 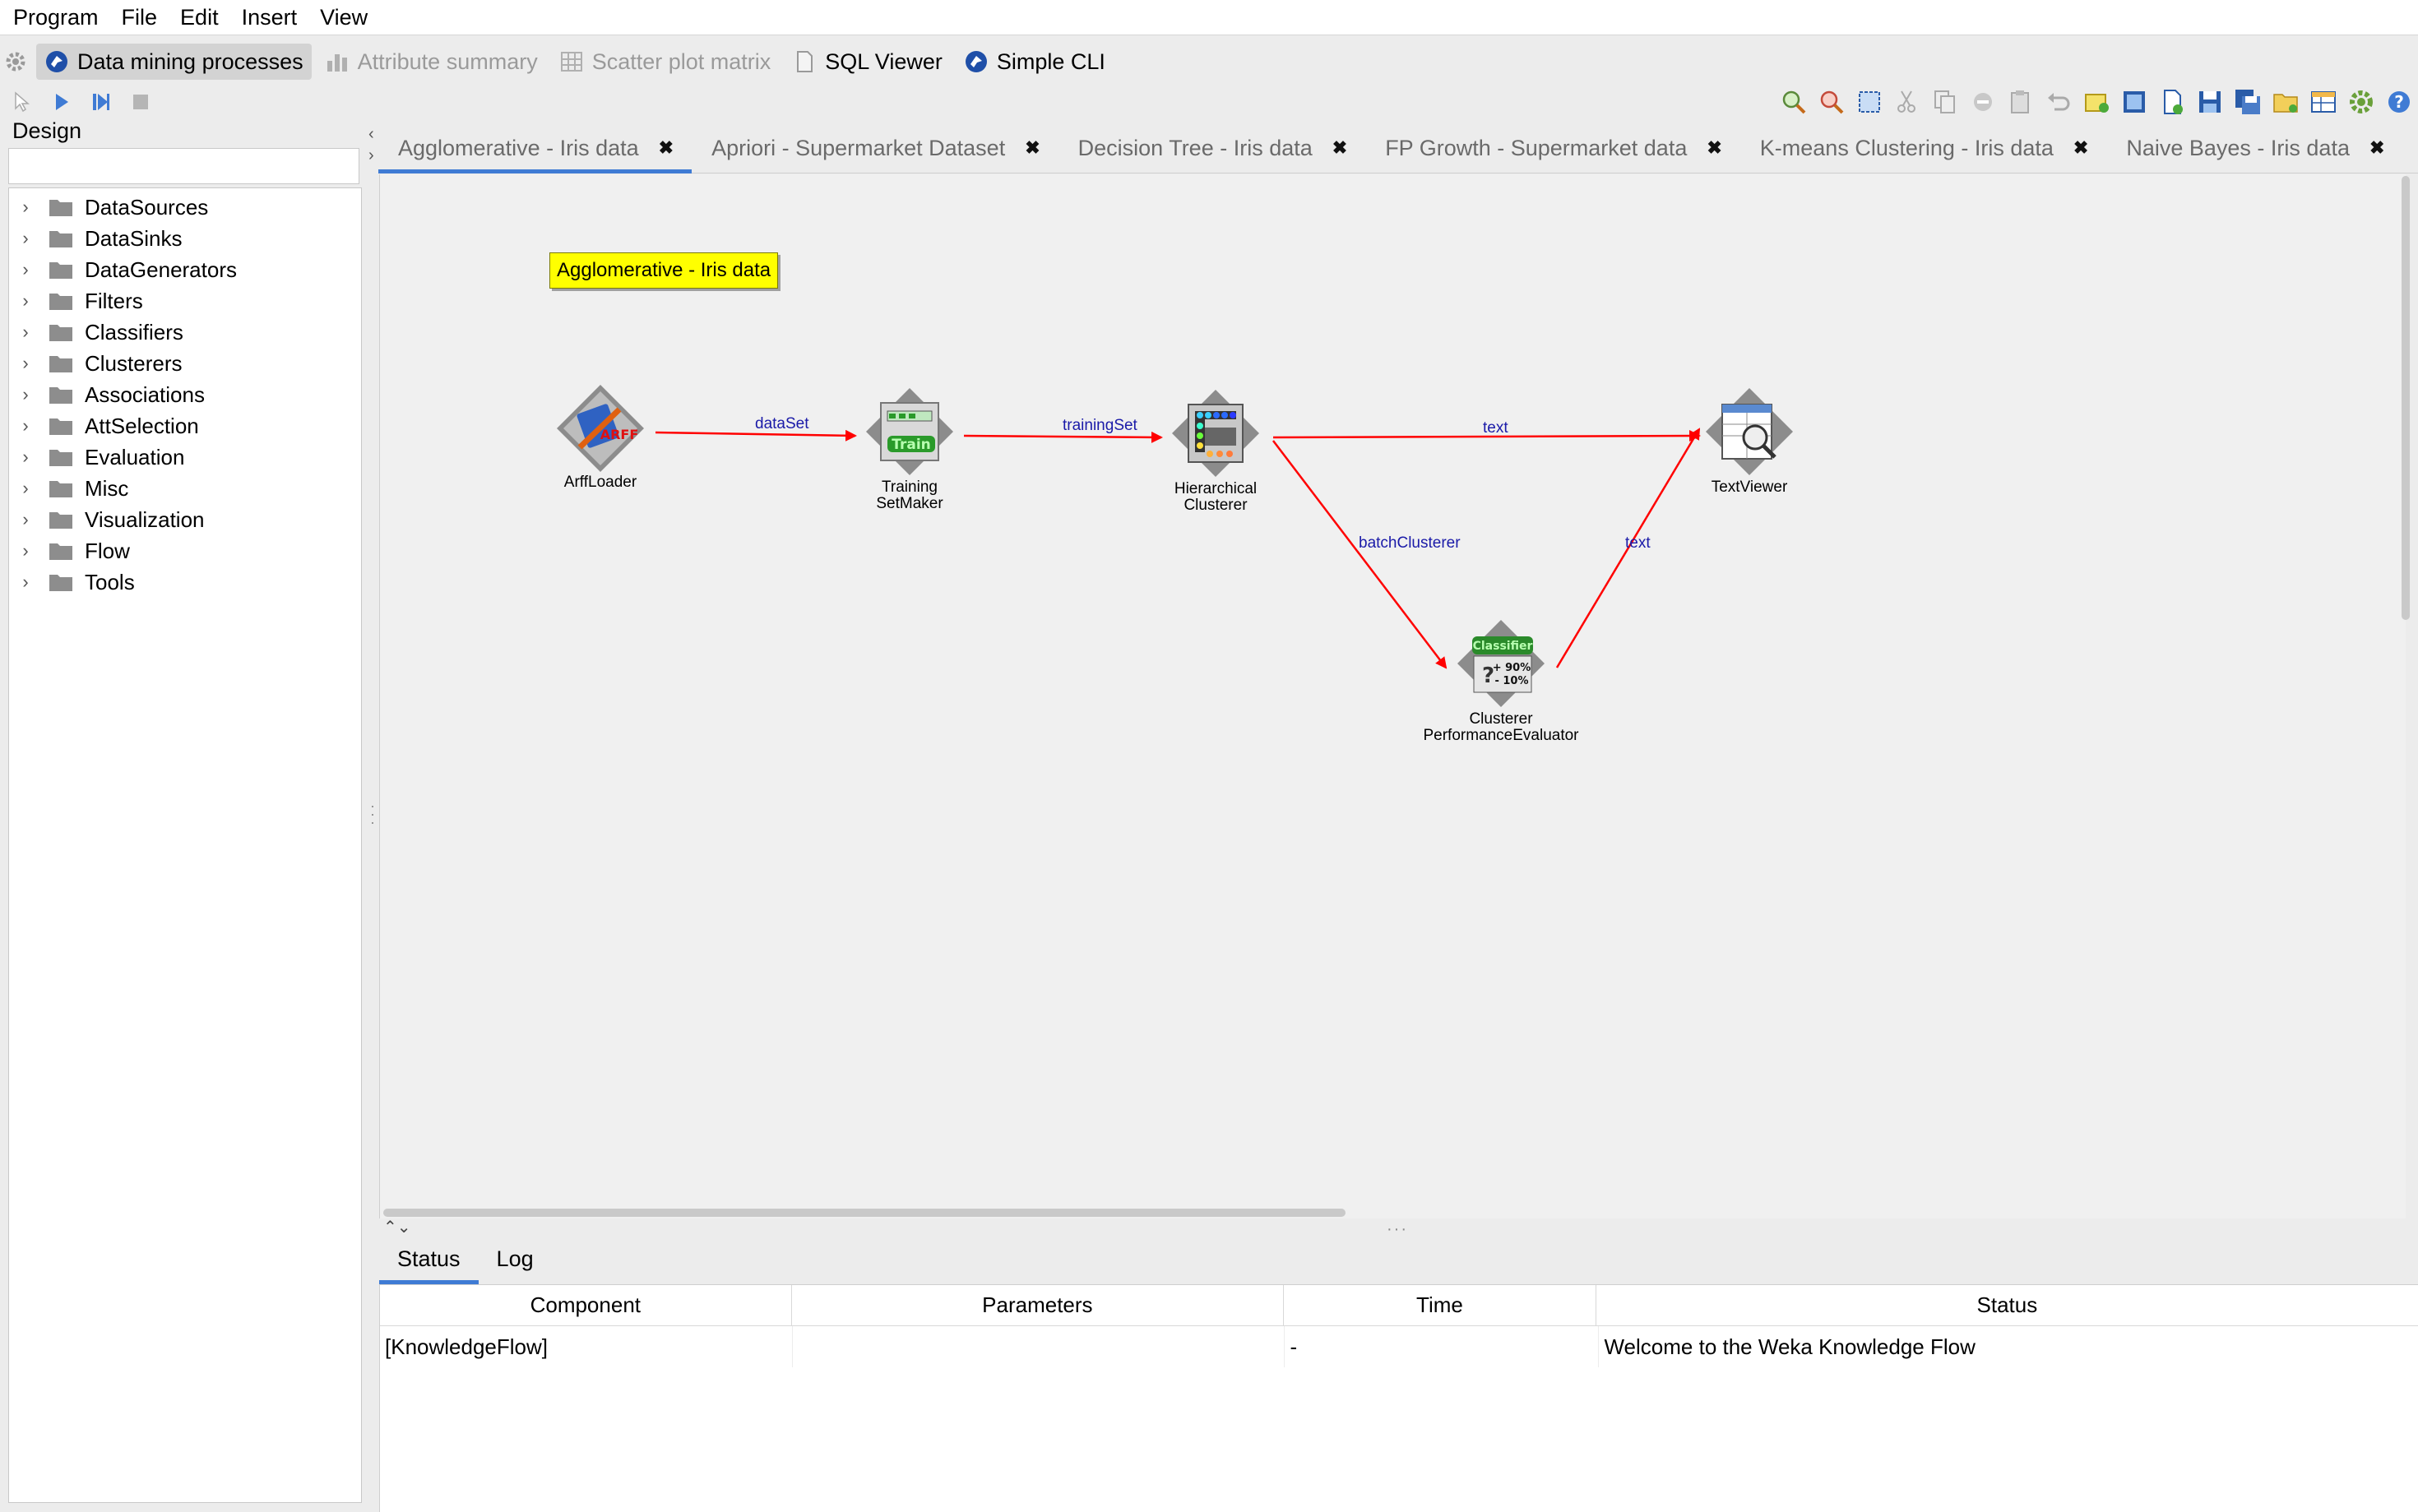 I want to click on tree-item-datasinks: › DataSinks, so click(x=185, y=238).